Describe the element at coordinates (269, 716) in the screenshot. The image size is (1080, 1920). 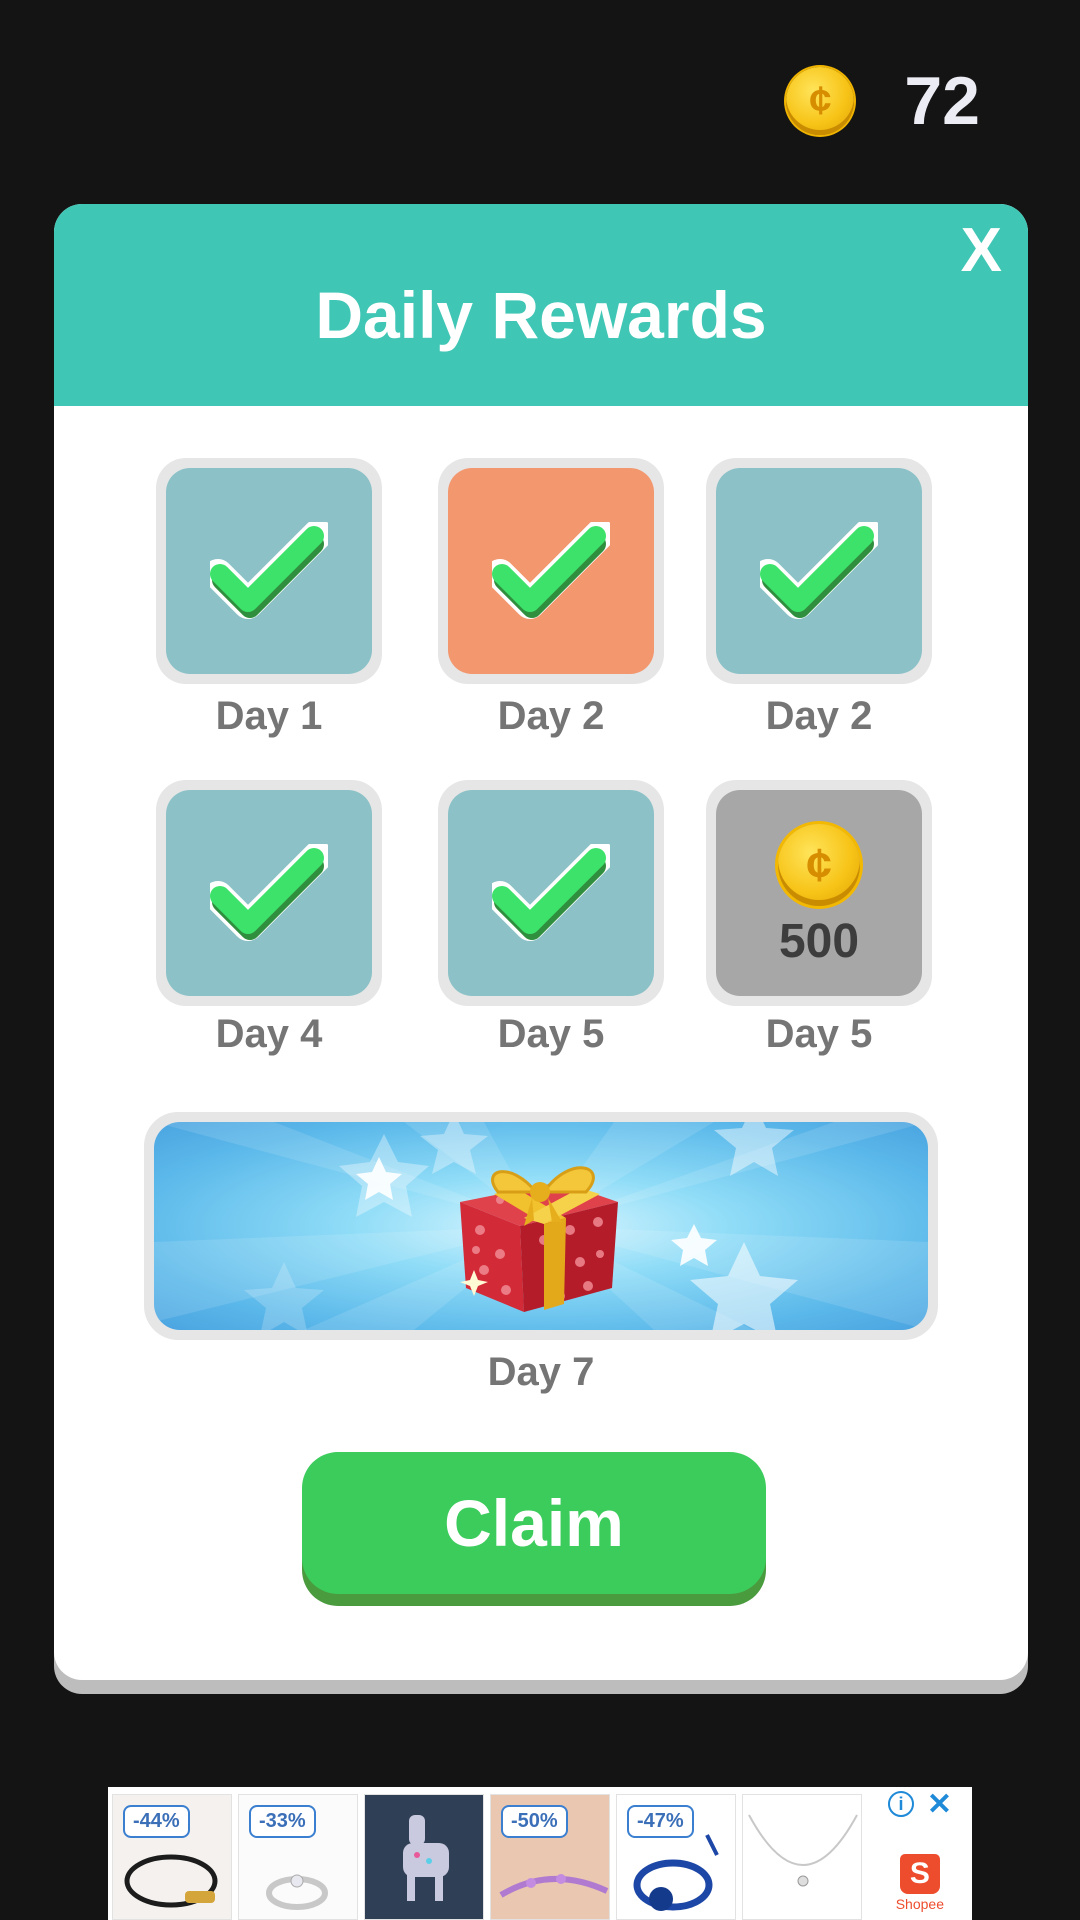
I see `day-label: Day 1` at that location.